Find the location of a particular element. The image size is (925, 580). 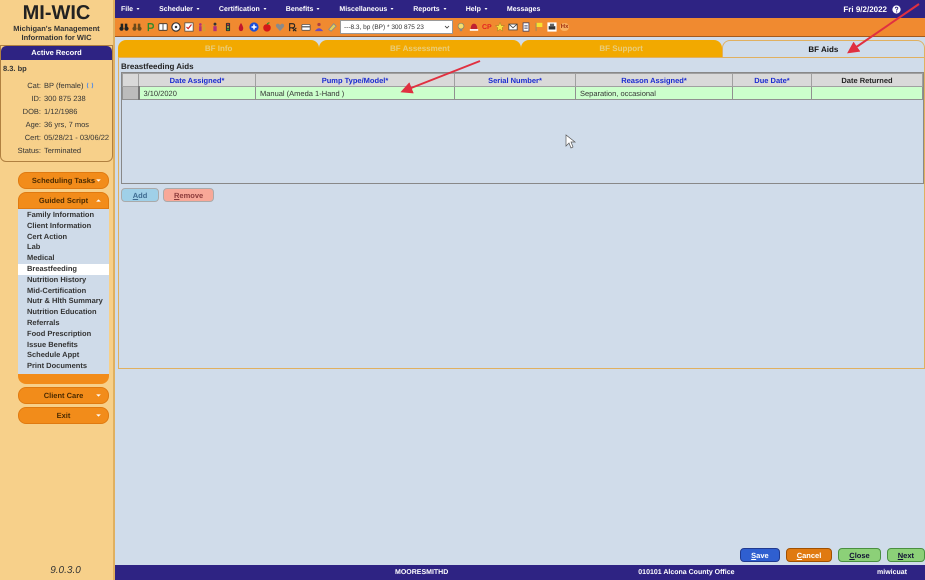

envelope-icon is located at coordinates (513, 27).